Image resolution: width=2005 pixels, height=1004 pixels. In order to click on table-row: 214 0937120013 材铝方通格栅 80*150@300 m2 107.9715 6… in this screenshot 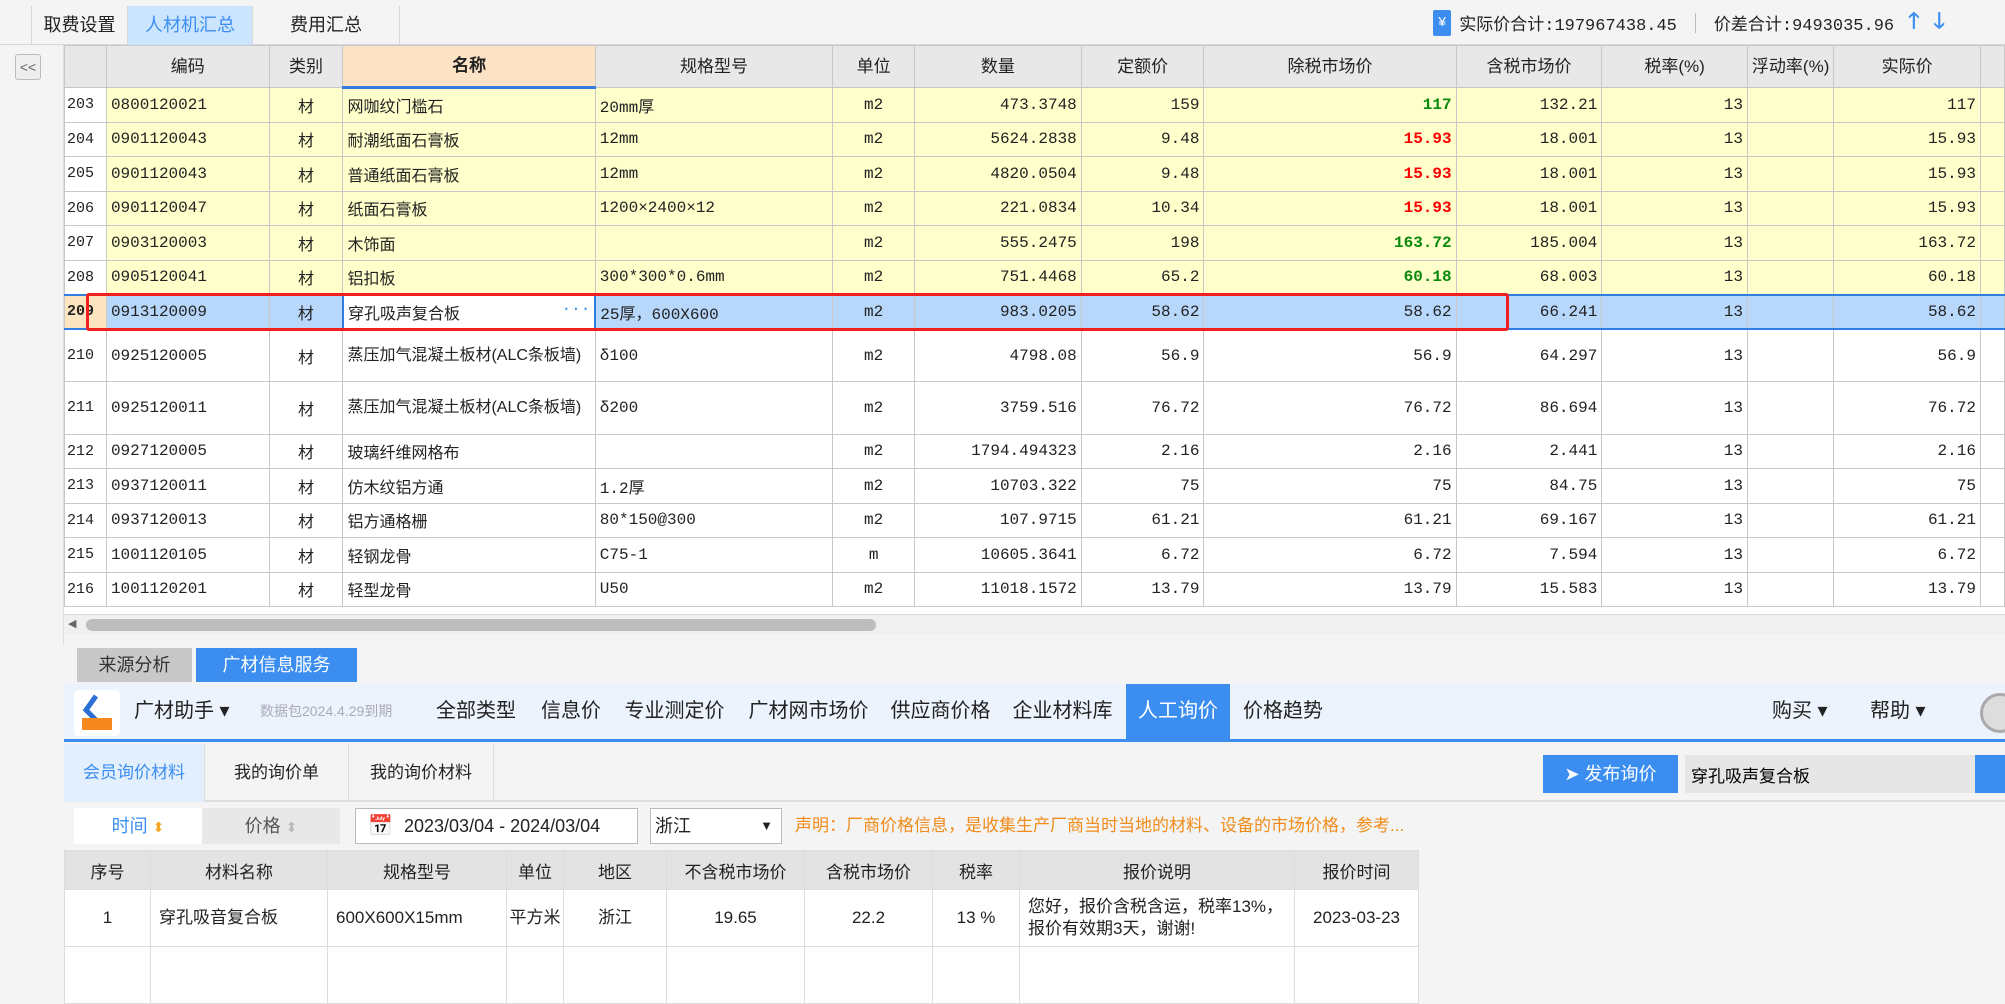, I will do `click(1034, 520)`.